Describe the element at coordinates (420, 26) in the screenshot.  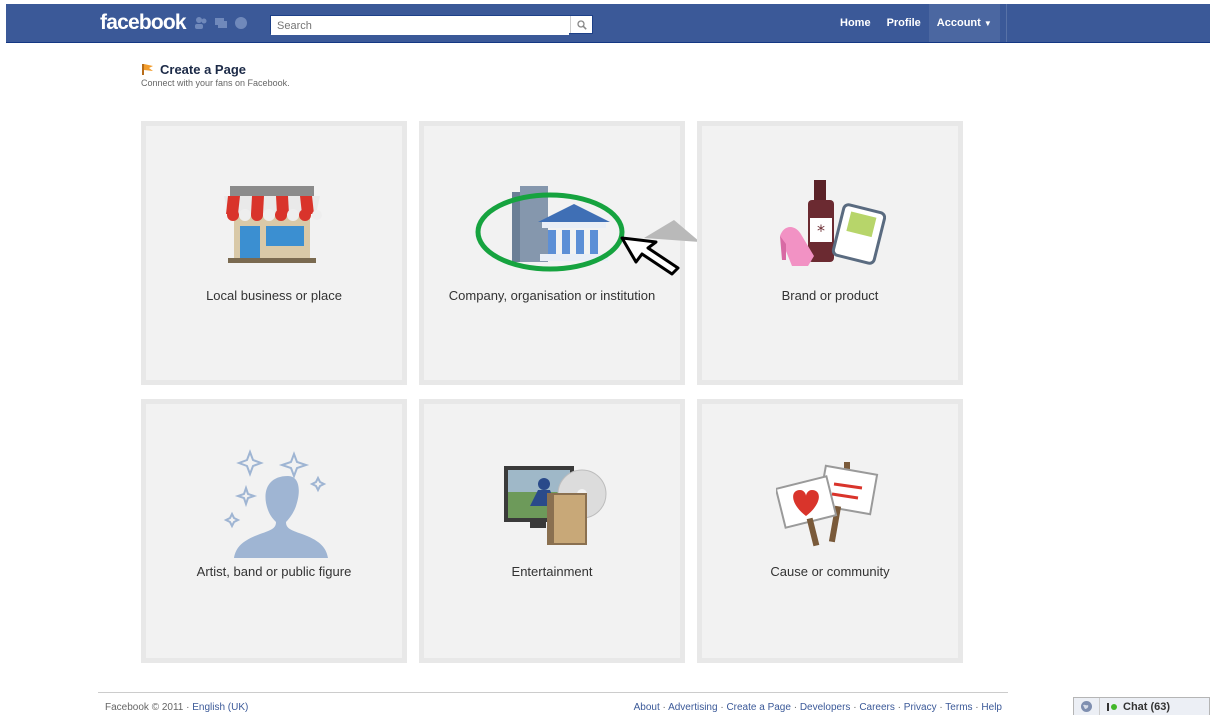
I see `search-input` at that location.